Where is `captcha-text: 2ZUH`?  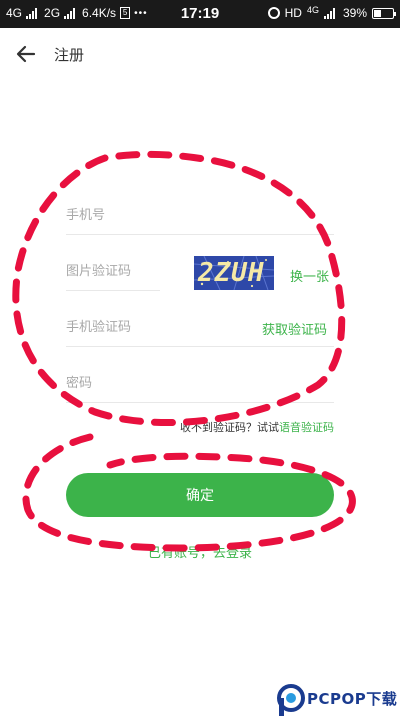 captcha-text: 2ZUH is located at coordinates (231, 273).